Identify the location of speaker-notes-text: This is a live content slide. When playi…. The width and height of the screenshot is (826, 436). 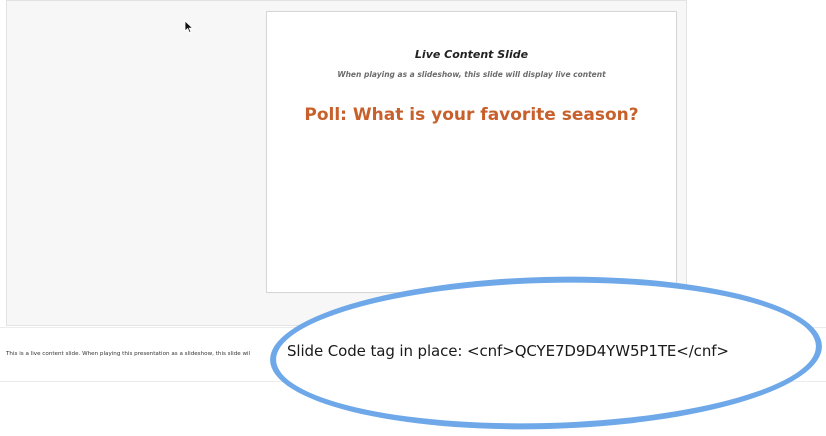
(146, 354).